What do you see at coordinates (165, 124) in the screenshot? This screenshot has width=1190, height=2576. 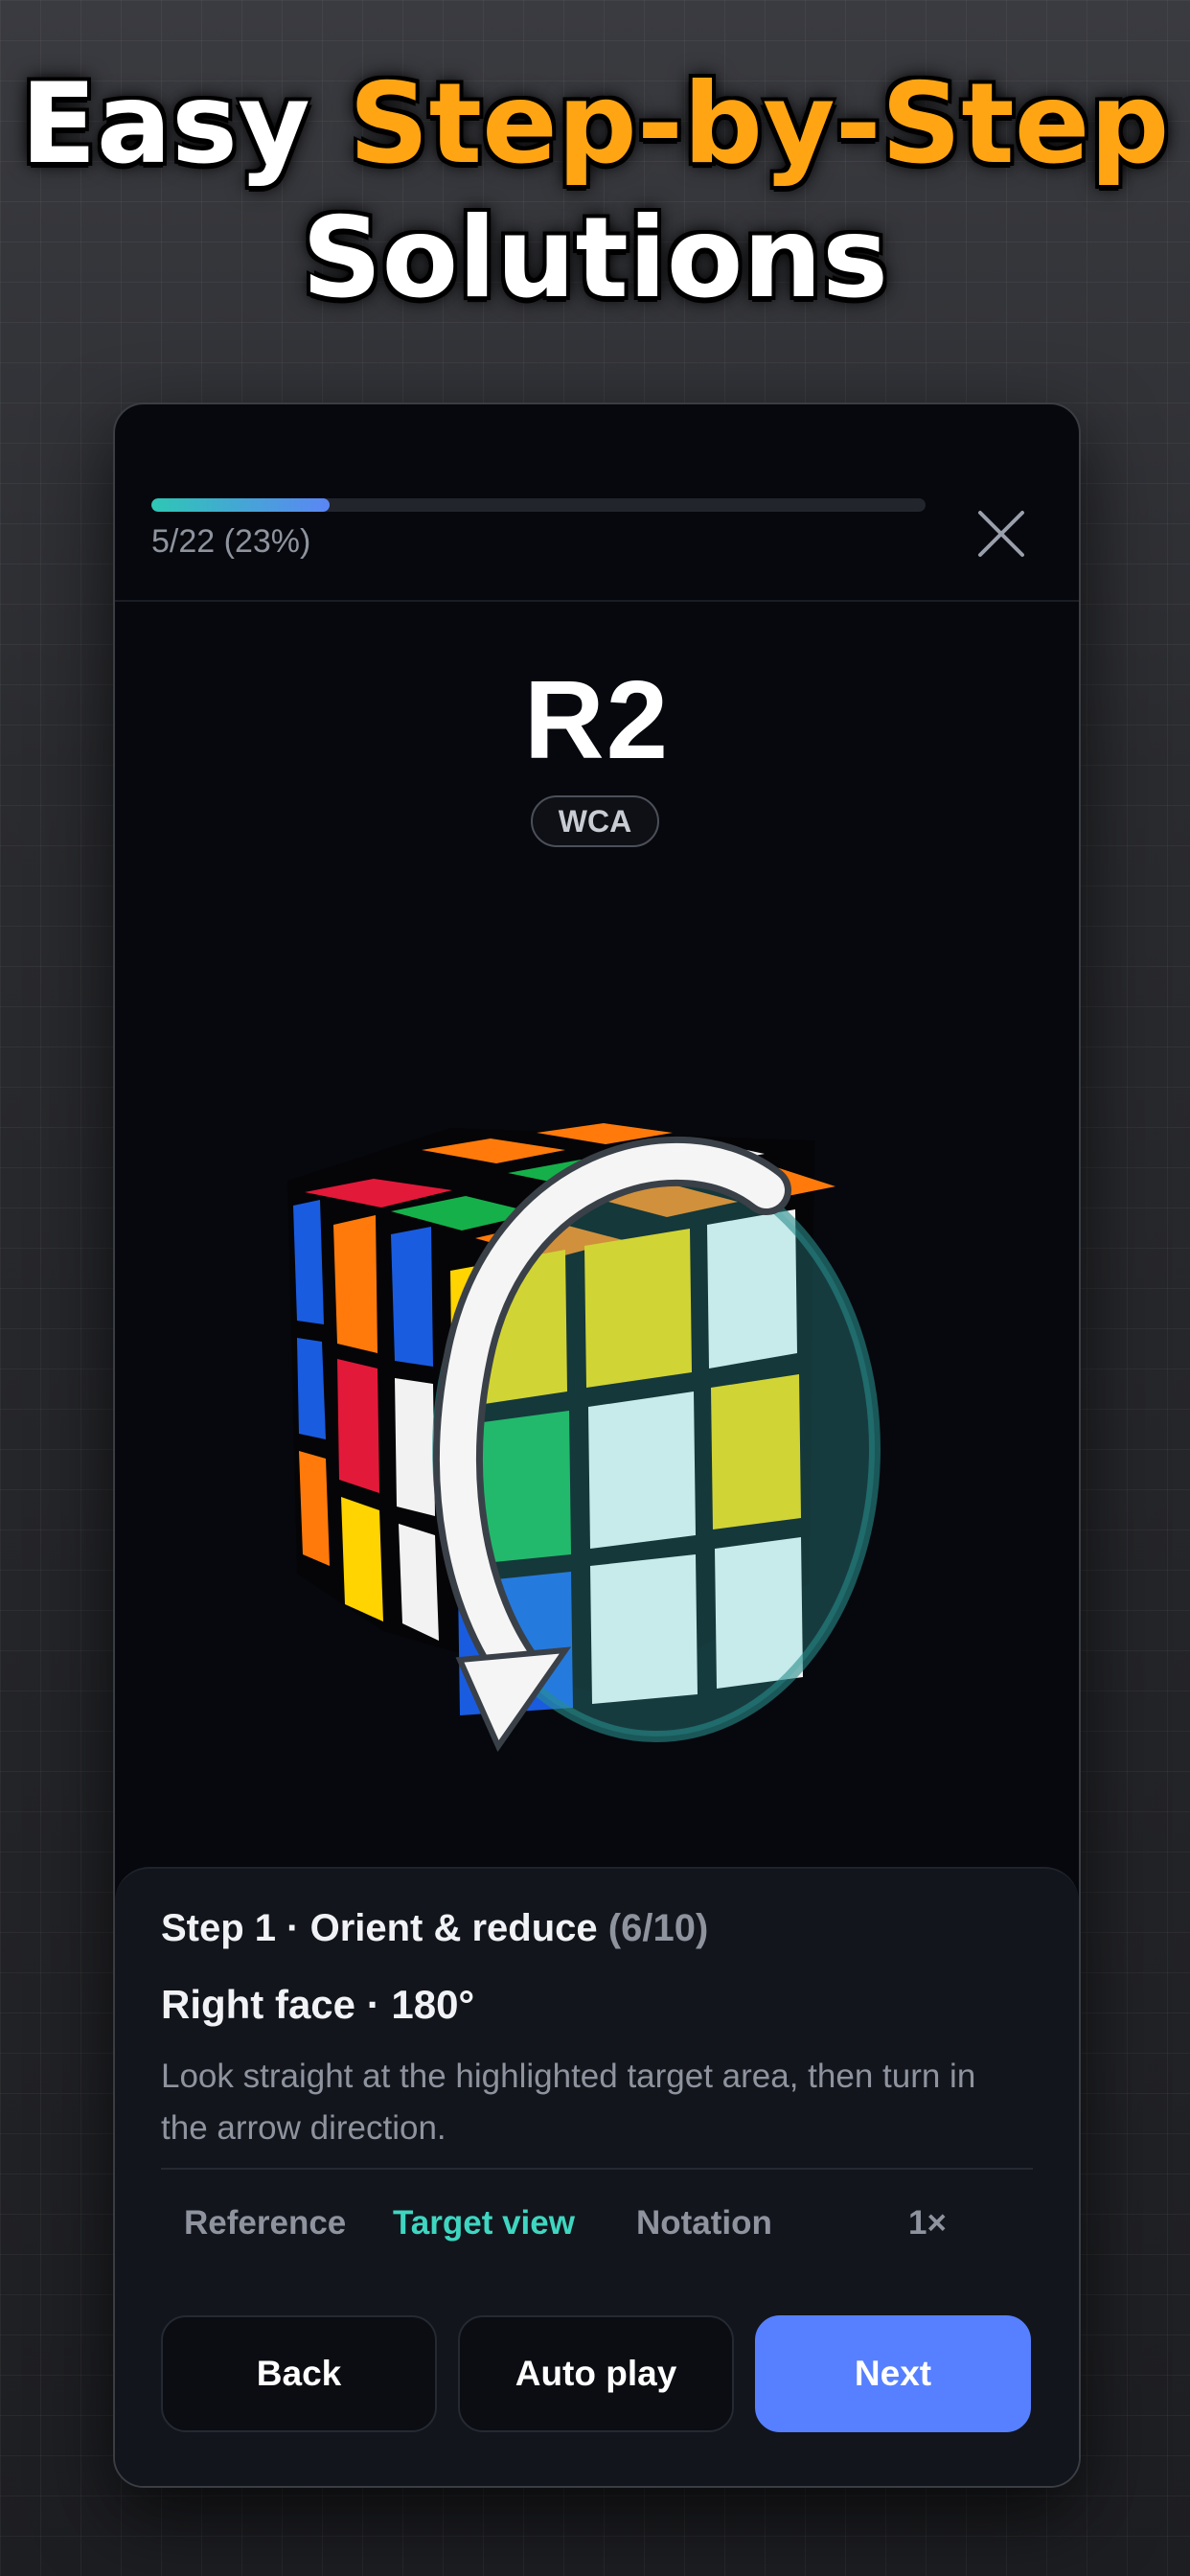 I see `headline-word: Easy` at bounding box center [165, 124].